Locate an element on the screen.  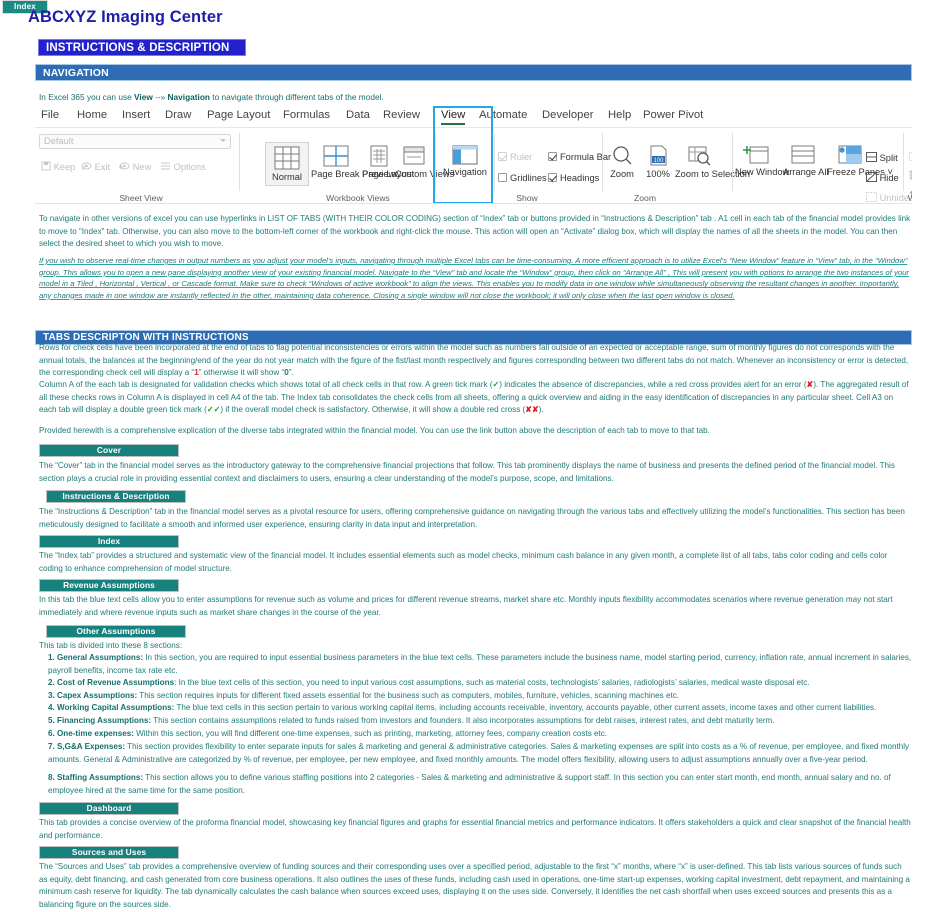
group-label-workbook-views: Workbook Views is located at coordinates (358, 198).